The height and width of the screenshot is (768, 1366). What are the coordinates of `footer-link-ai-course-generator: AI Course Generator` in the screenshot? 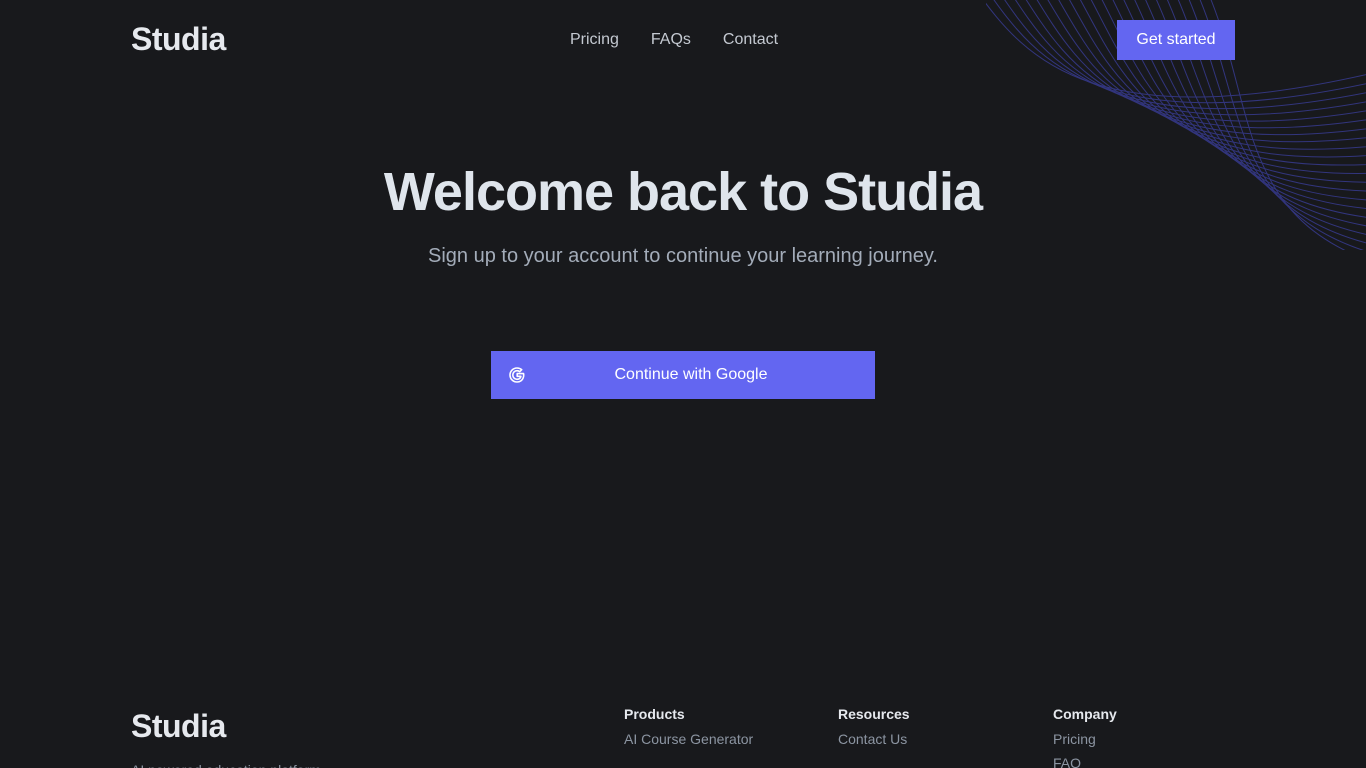 It's located at (688, 739).